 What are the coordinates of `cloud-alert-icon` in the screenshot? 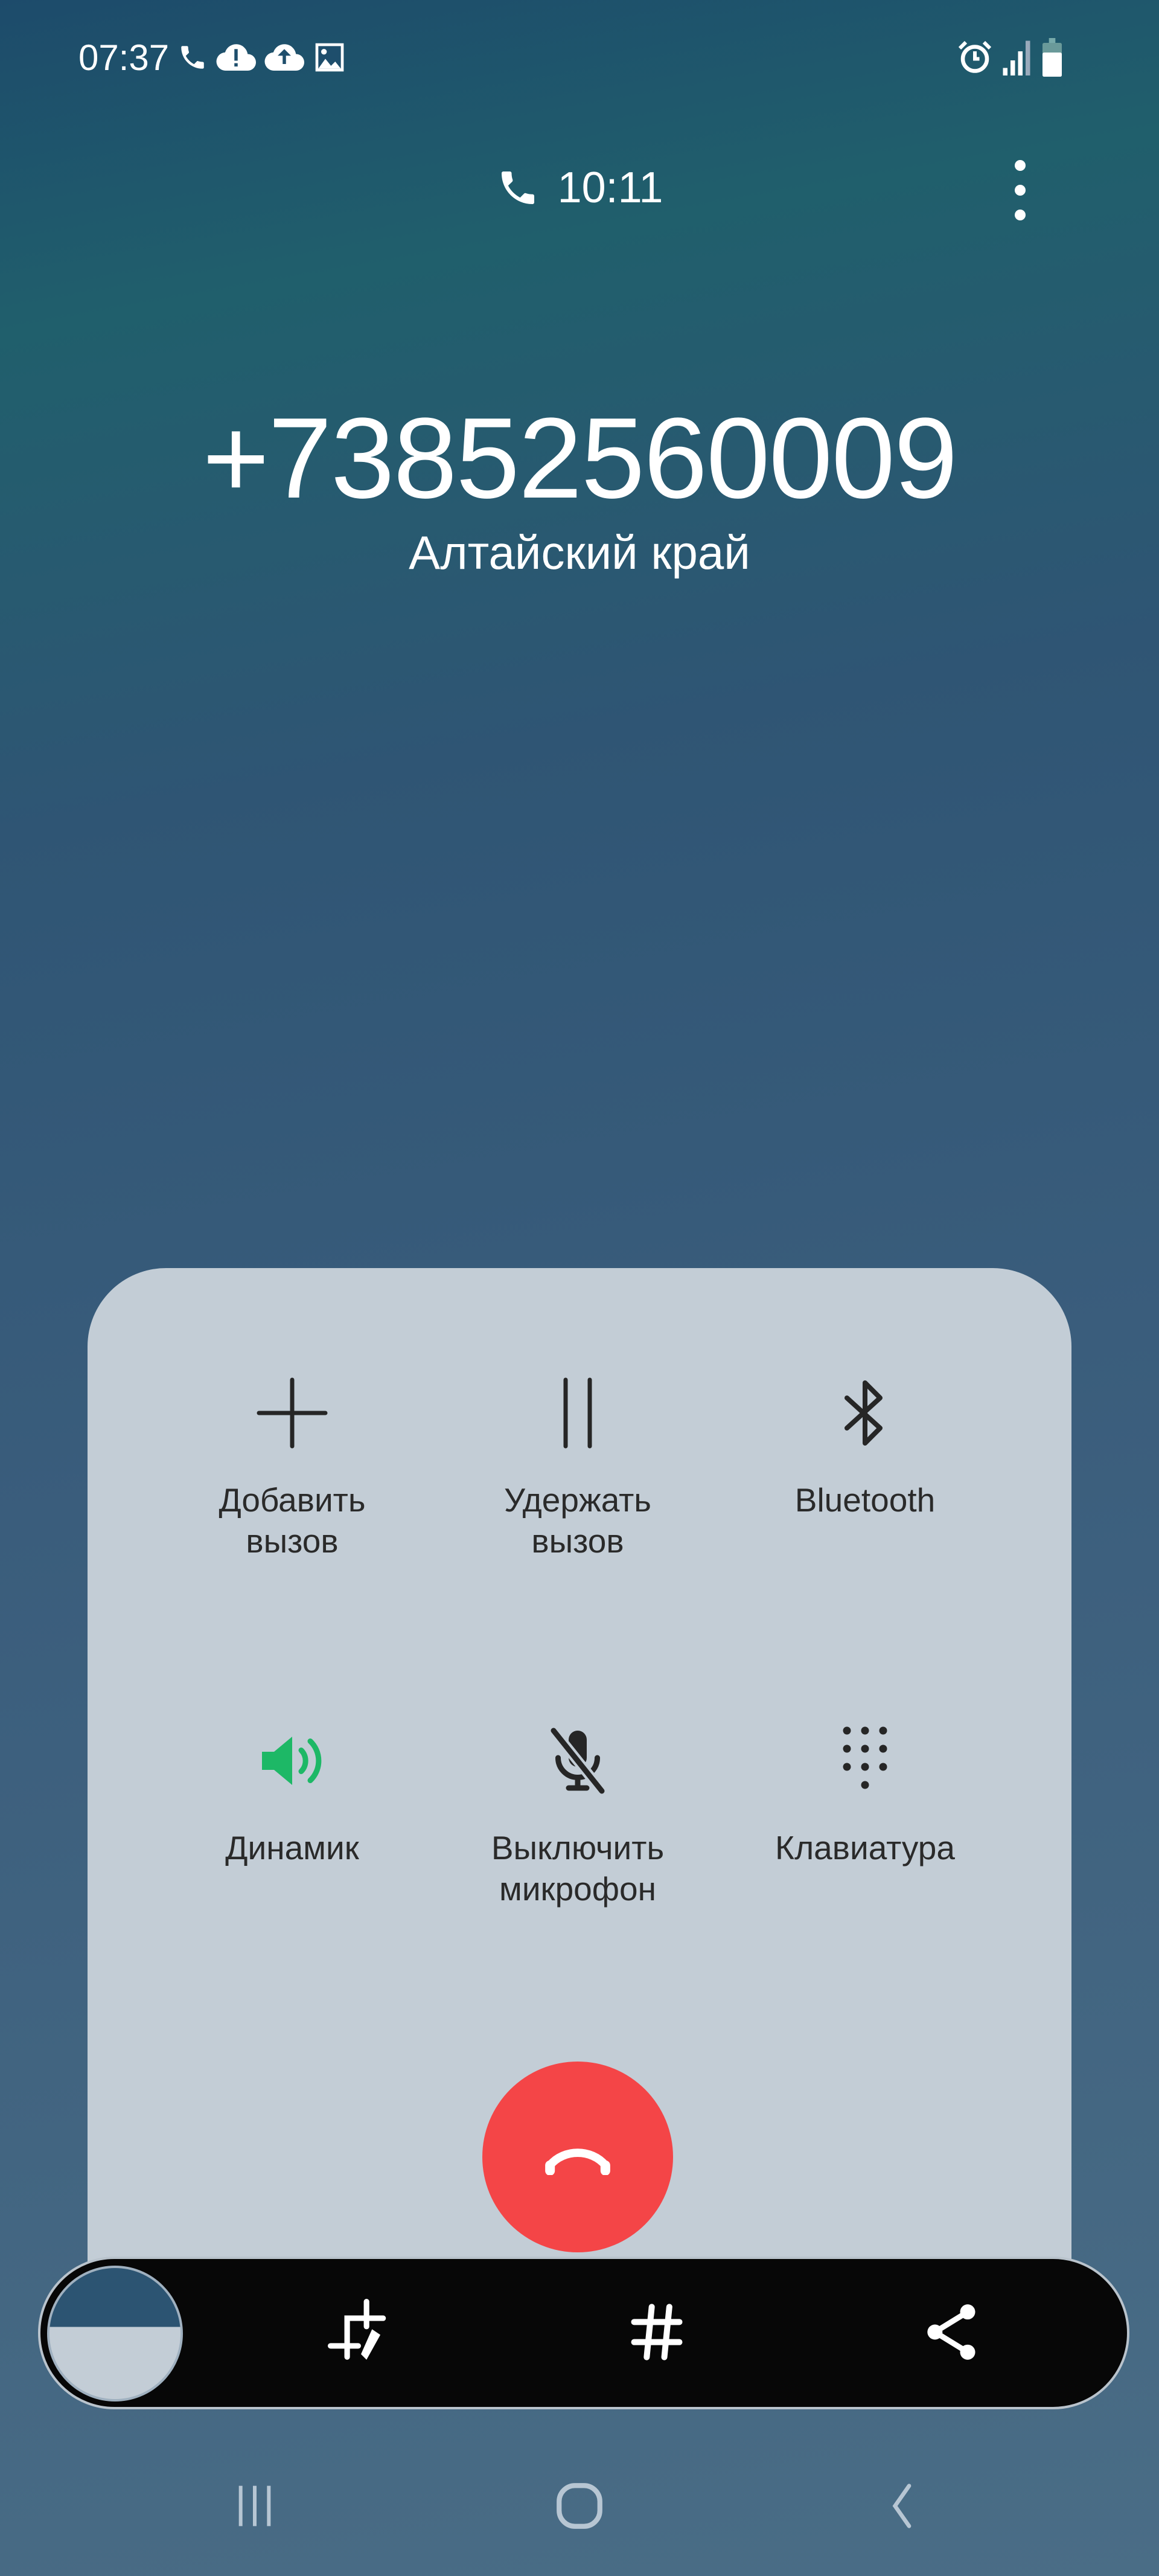 It's located at (236, 57).